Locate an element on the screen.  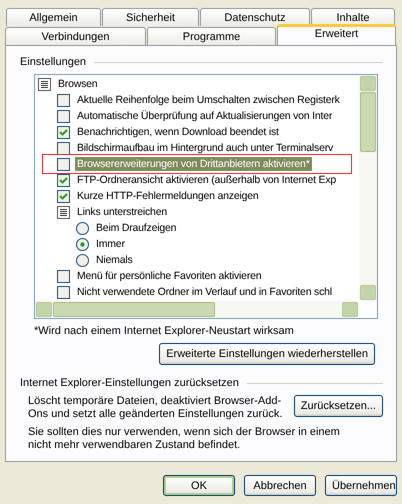
tab: Datenschutz is located at coordinates (255, 17).